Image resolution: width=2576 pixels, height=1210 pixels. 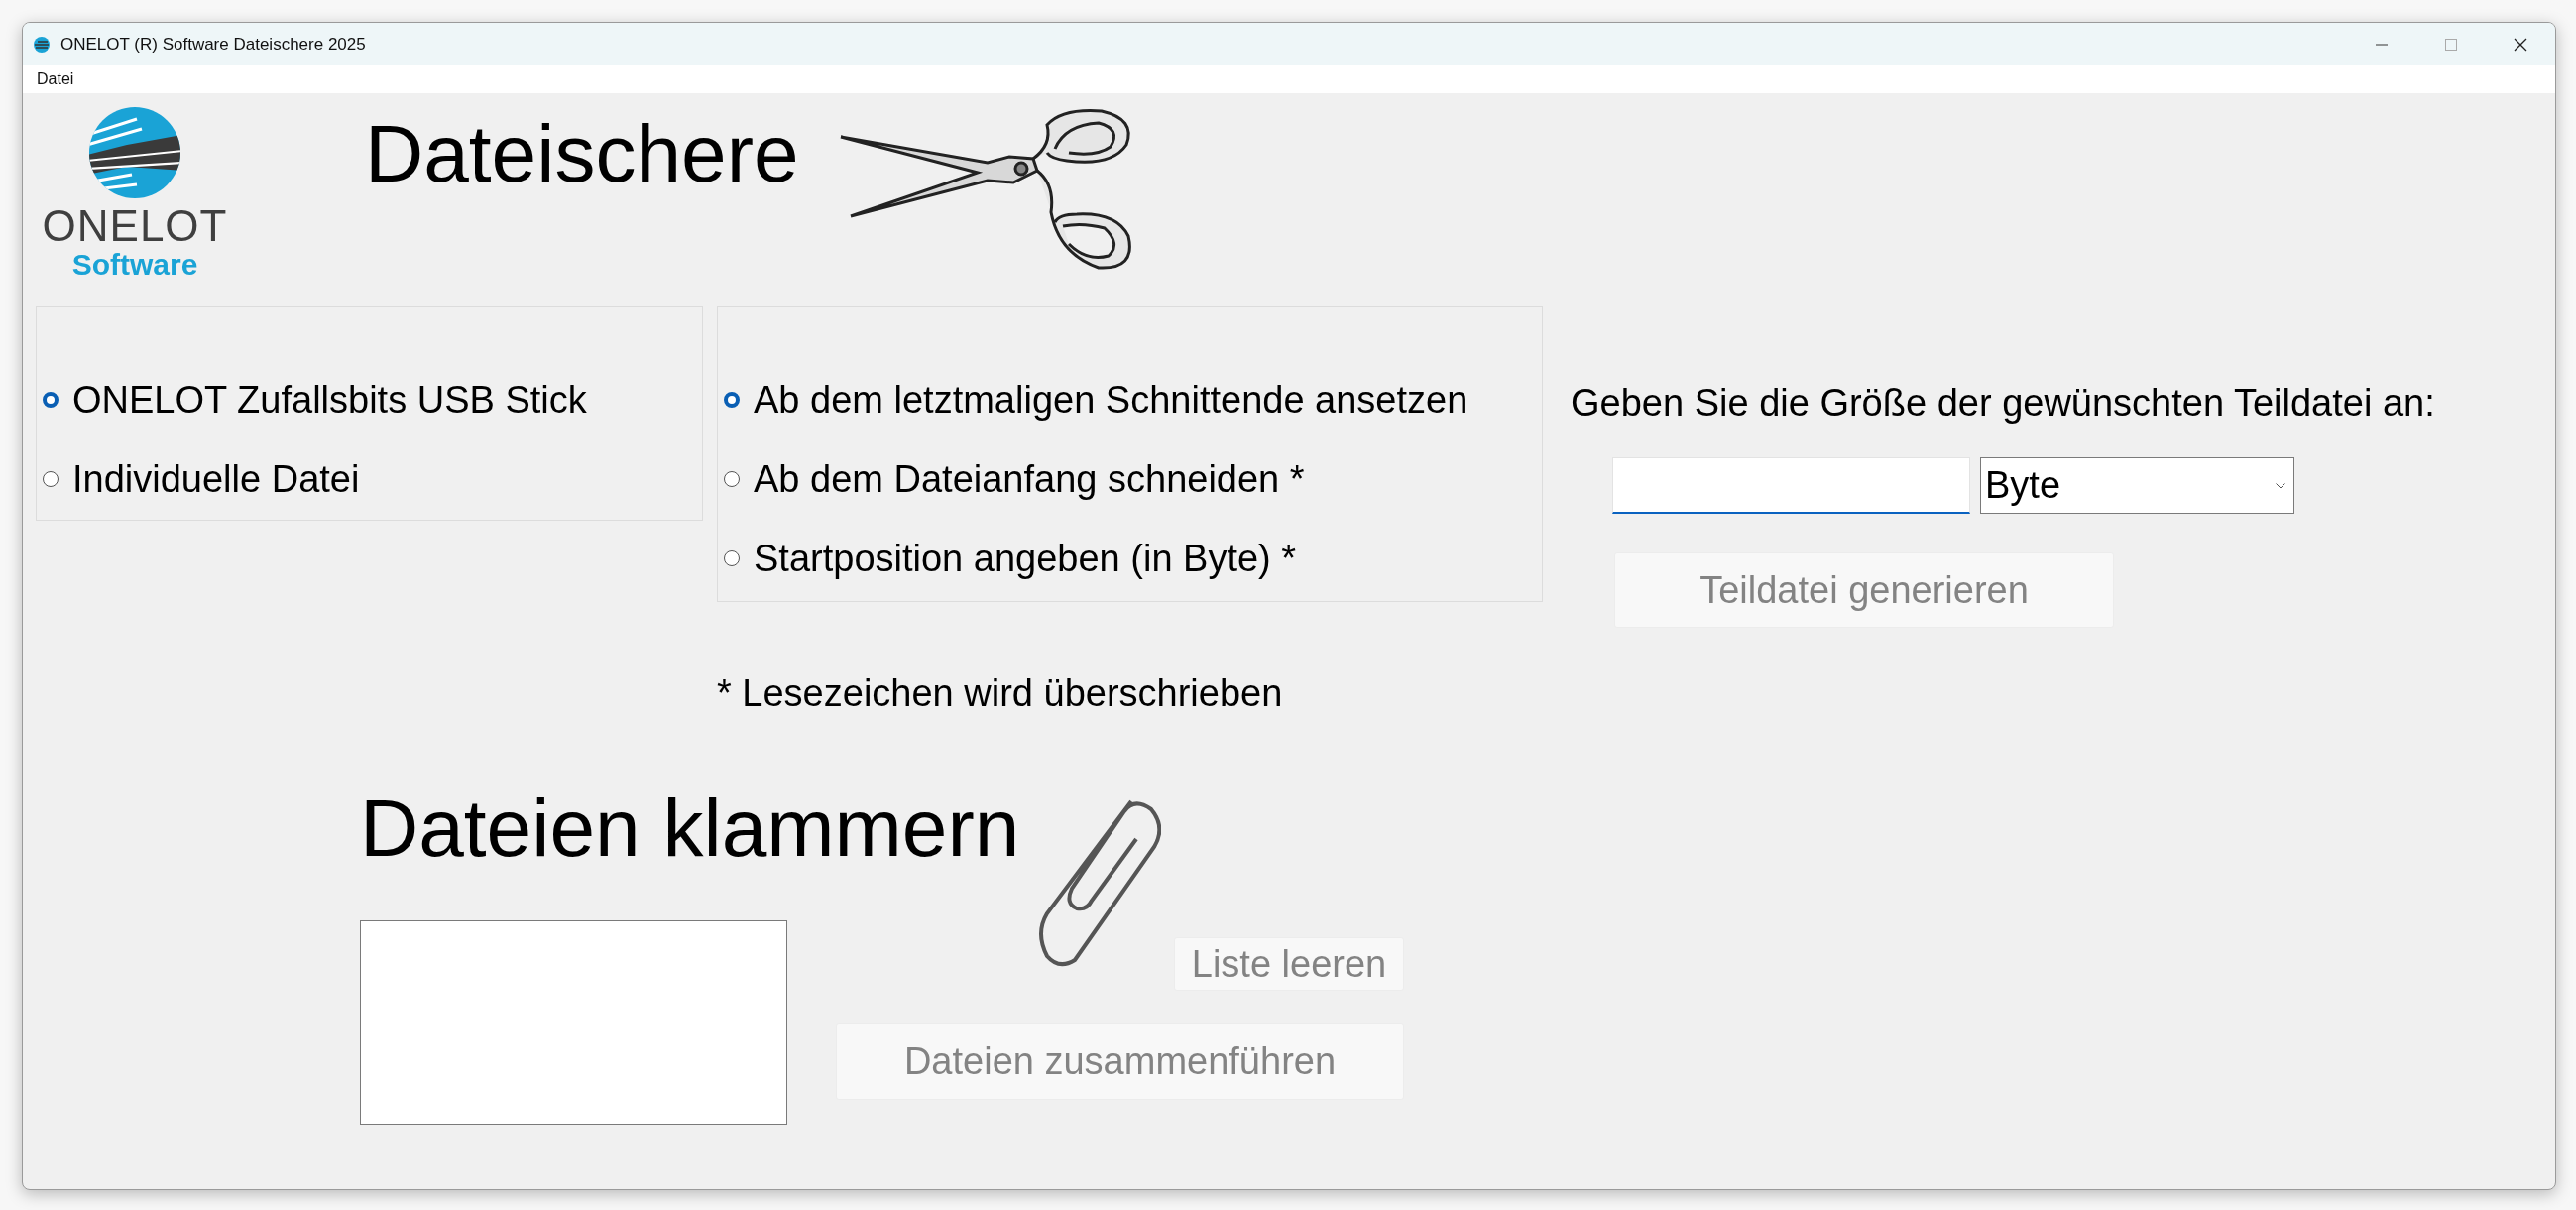 I want to click on menu-item: Datei, so click(x=56, y=79).